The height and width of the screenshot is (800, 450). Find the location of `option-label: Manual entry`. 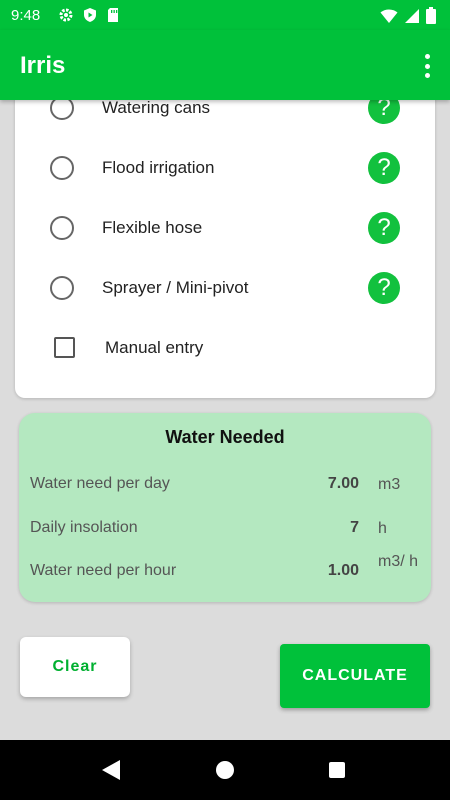

option-label: Manual entry is located at coordinates (154, 347).